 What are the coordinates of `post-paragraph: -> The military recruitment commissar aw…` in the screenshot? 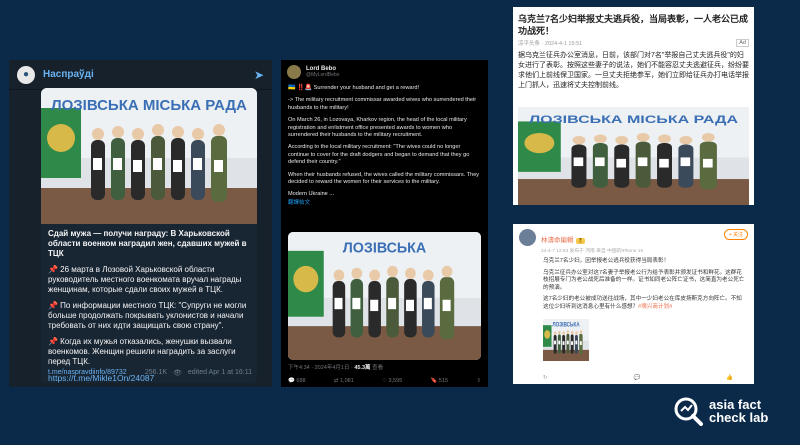 It's located at (382, 104).